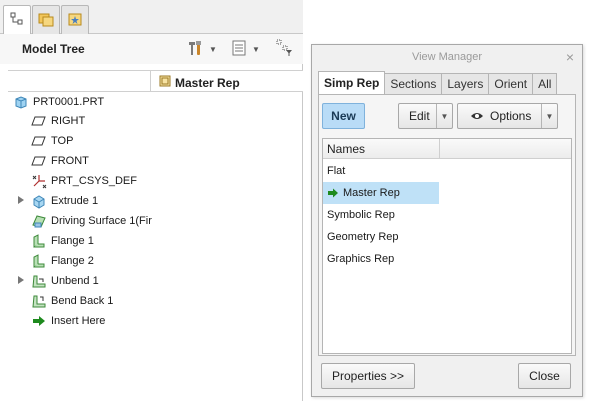 The image size is (596, 401). I want to click on dialog-titlebar: View Manager ×, so click(447, 57).